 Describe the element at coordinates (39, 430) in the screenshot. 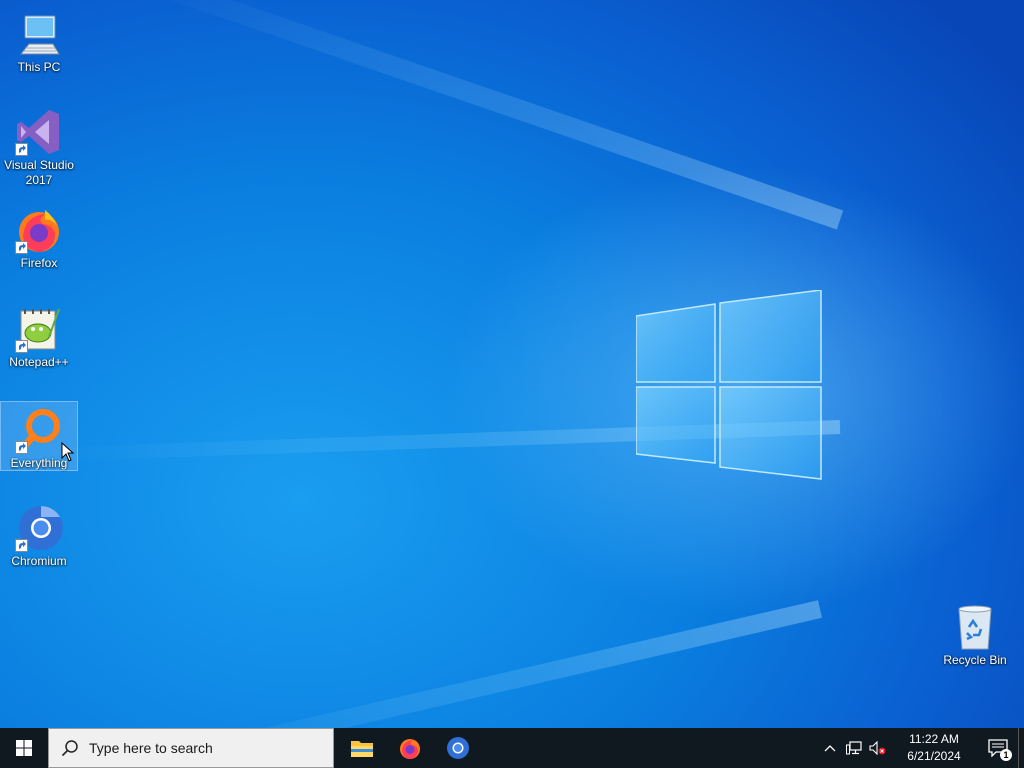

I see `everything-icon` at that location.